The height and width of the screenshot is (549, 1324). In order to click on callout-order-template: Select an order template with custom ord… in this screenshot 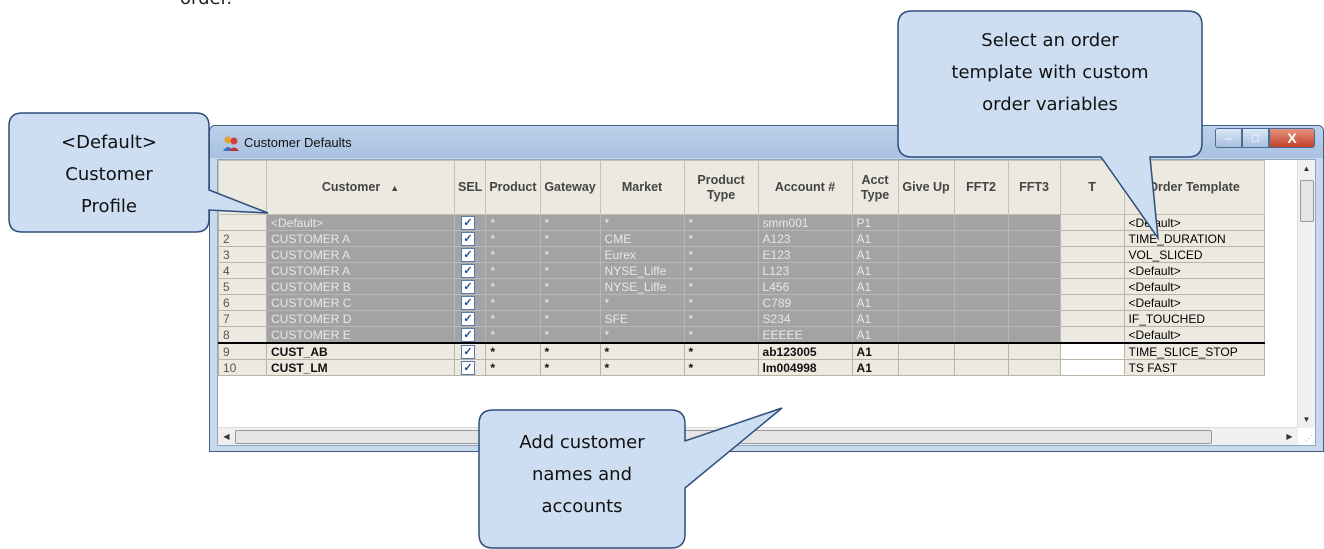, I will do `click(1050, 72)`.